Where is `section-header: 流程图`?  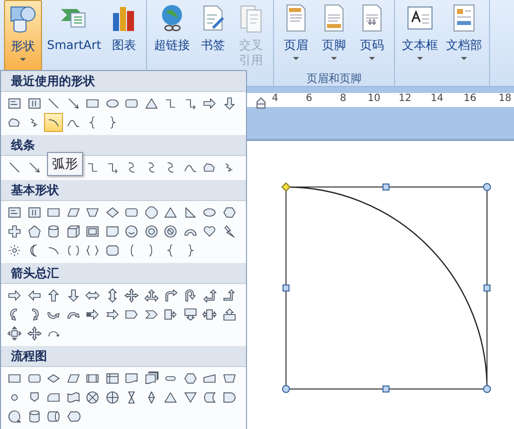
section-header: 流程图 is located at coordinates (123, 356).